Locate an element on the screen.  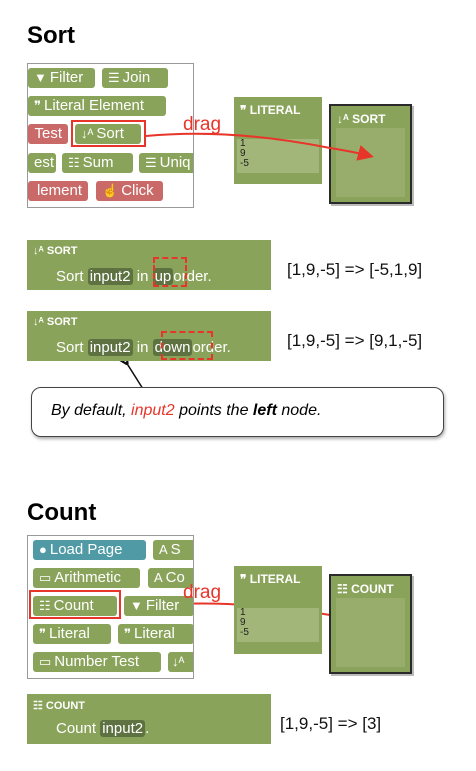
count-literal-node: ❞ LITERAL 1 9 -5 is located at coordinates (278, 610).